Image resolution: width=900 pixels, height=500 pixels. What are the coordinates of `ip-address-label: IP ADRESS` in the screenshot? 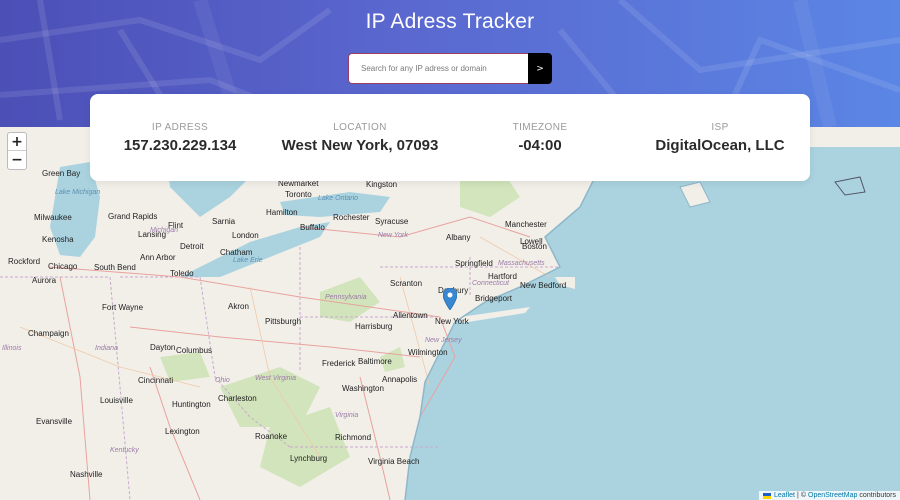 It's located at (180, 127).